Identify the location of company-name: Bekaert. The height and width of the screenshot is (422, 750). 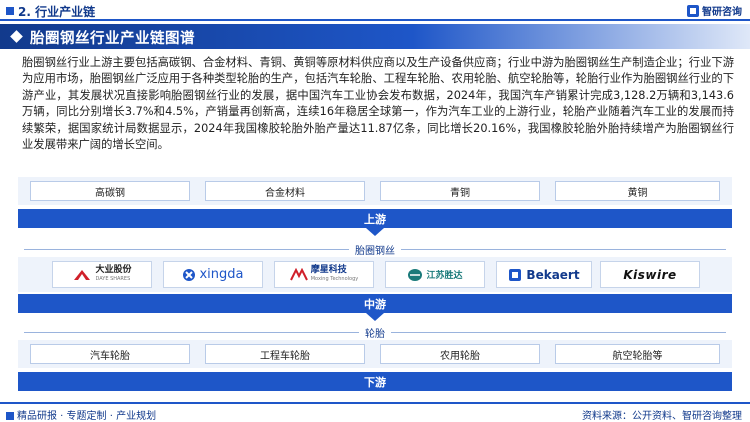
(553, 274).